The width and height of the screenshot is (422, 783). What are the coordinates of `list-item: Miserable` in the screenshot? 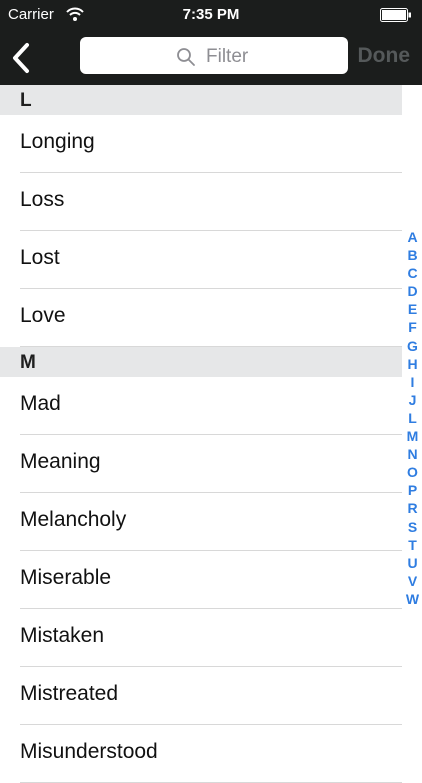 It's located at (201, 580).